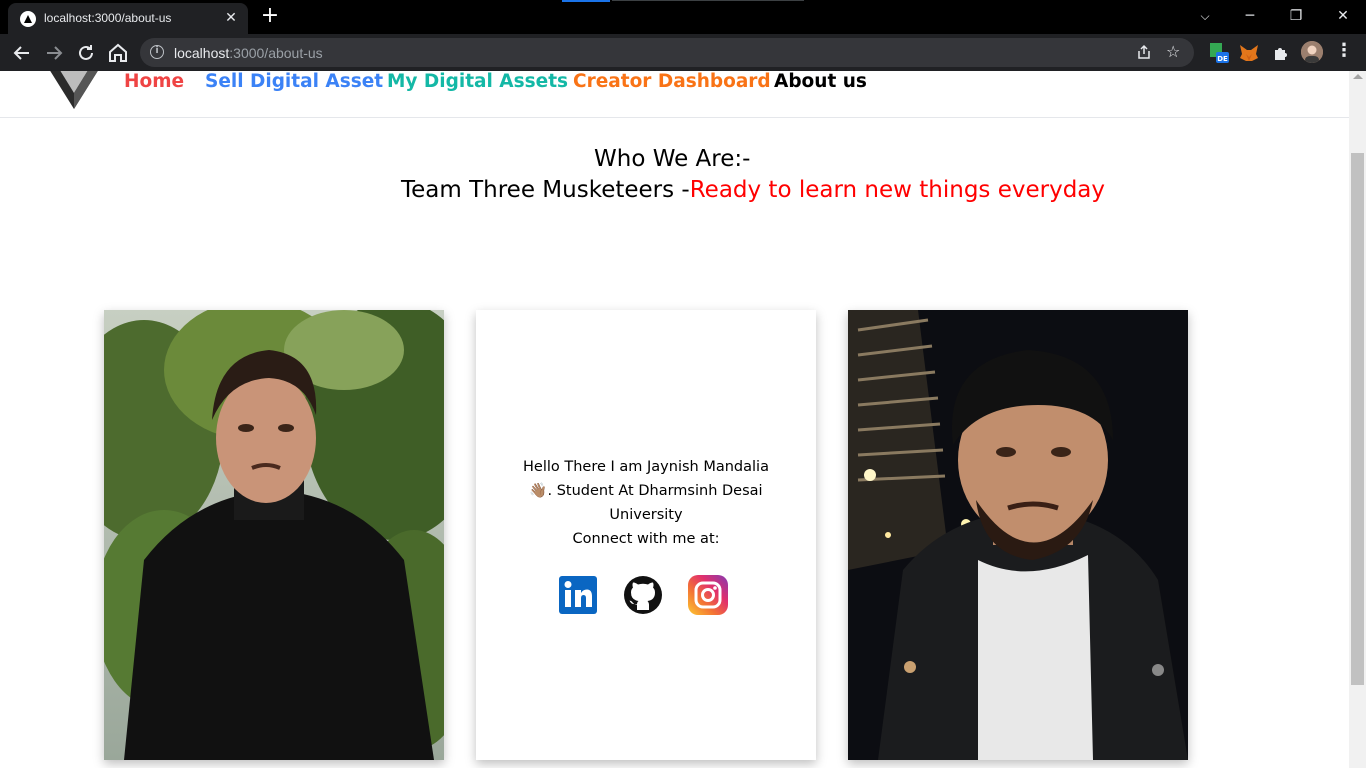 The image size is (1366, 768). What do you see at coordinates (1250, 16) in the screenshot?
I see `minimize-button: ─` at bounding box center [1250, 16].